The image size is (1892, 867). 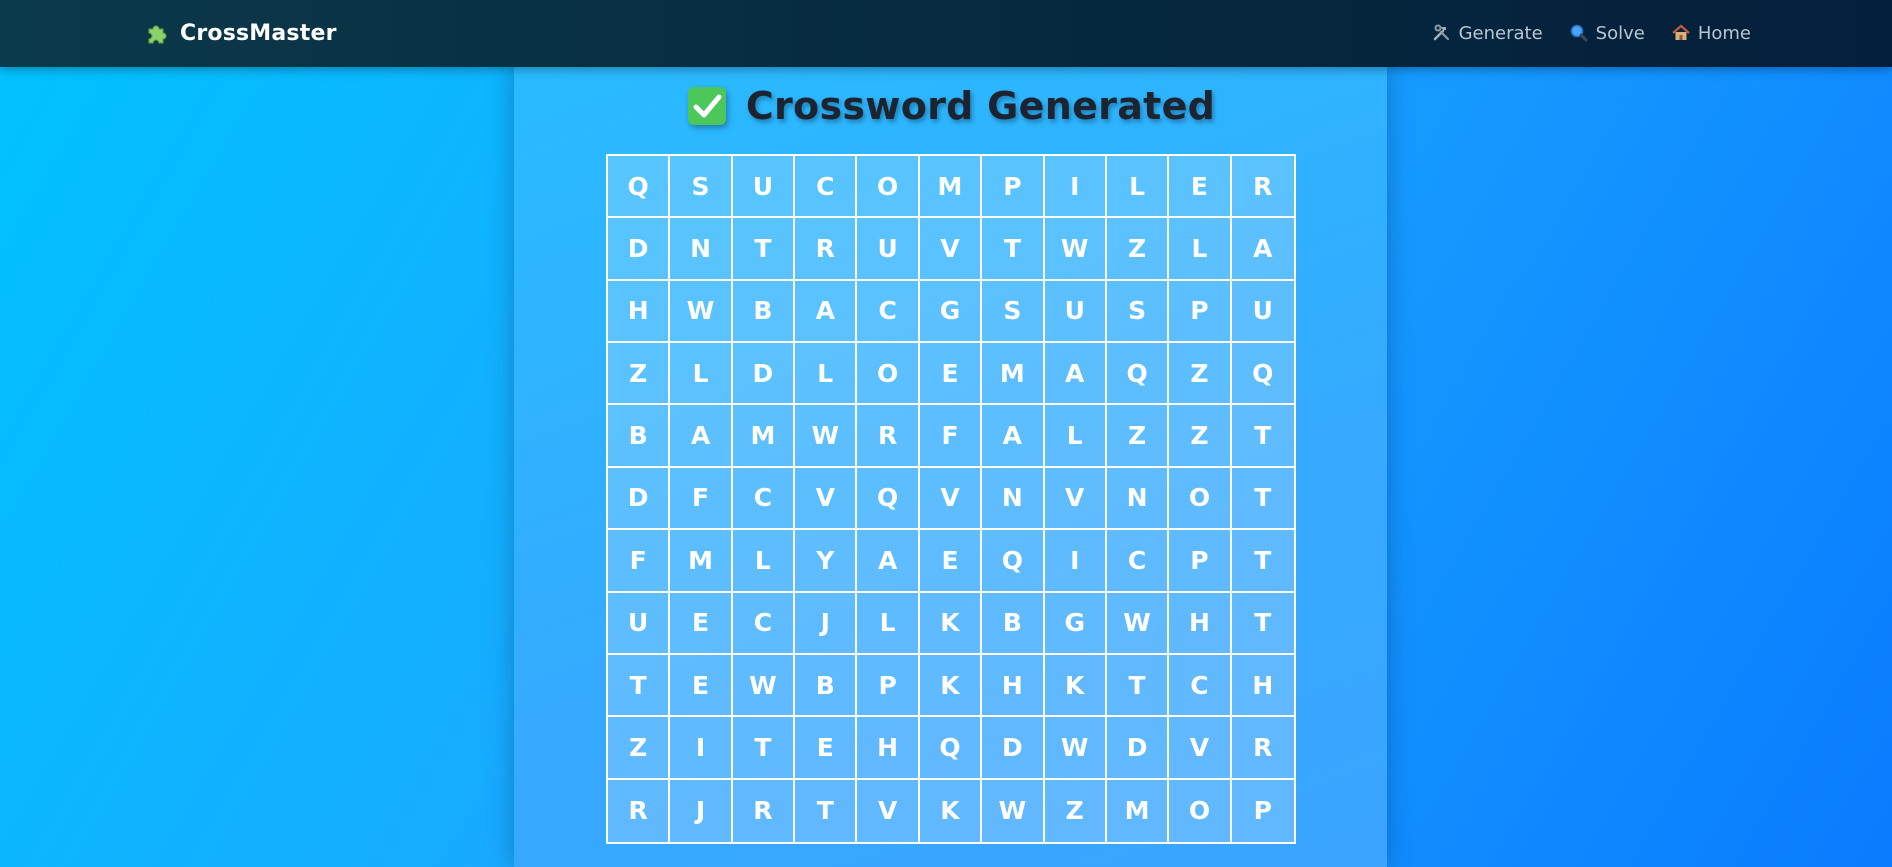 I want to click on page-title: Crossword Generated, so click(x=950, y=106).